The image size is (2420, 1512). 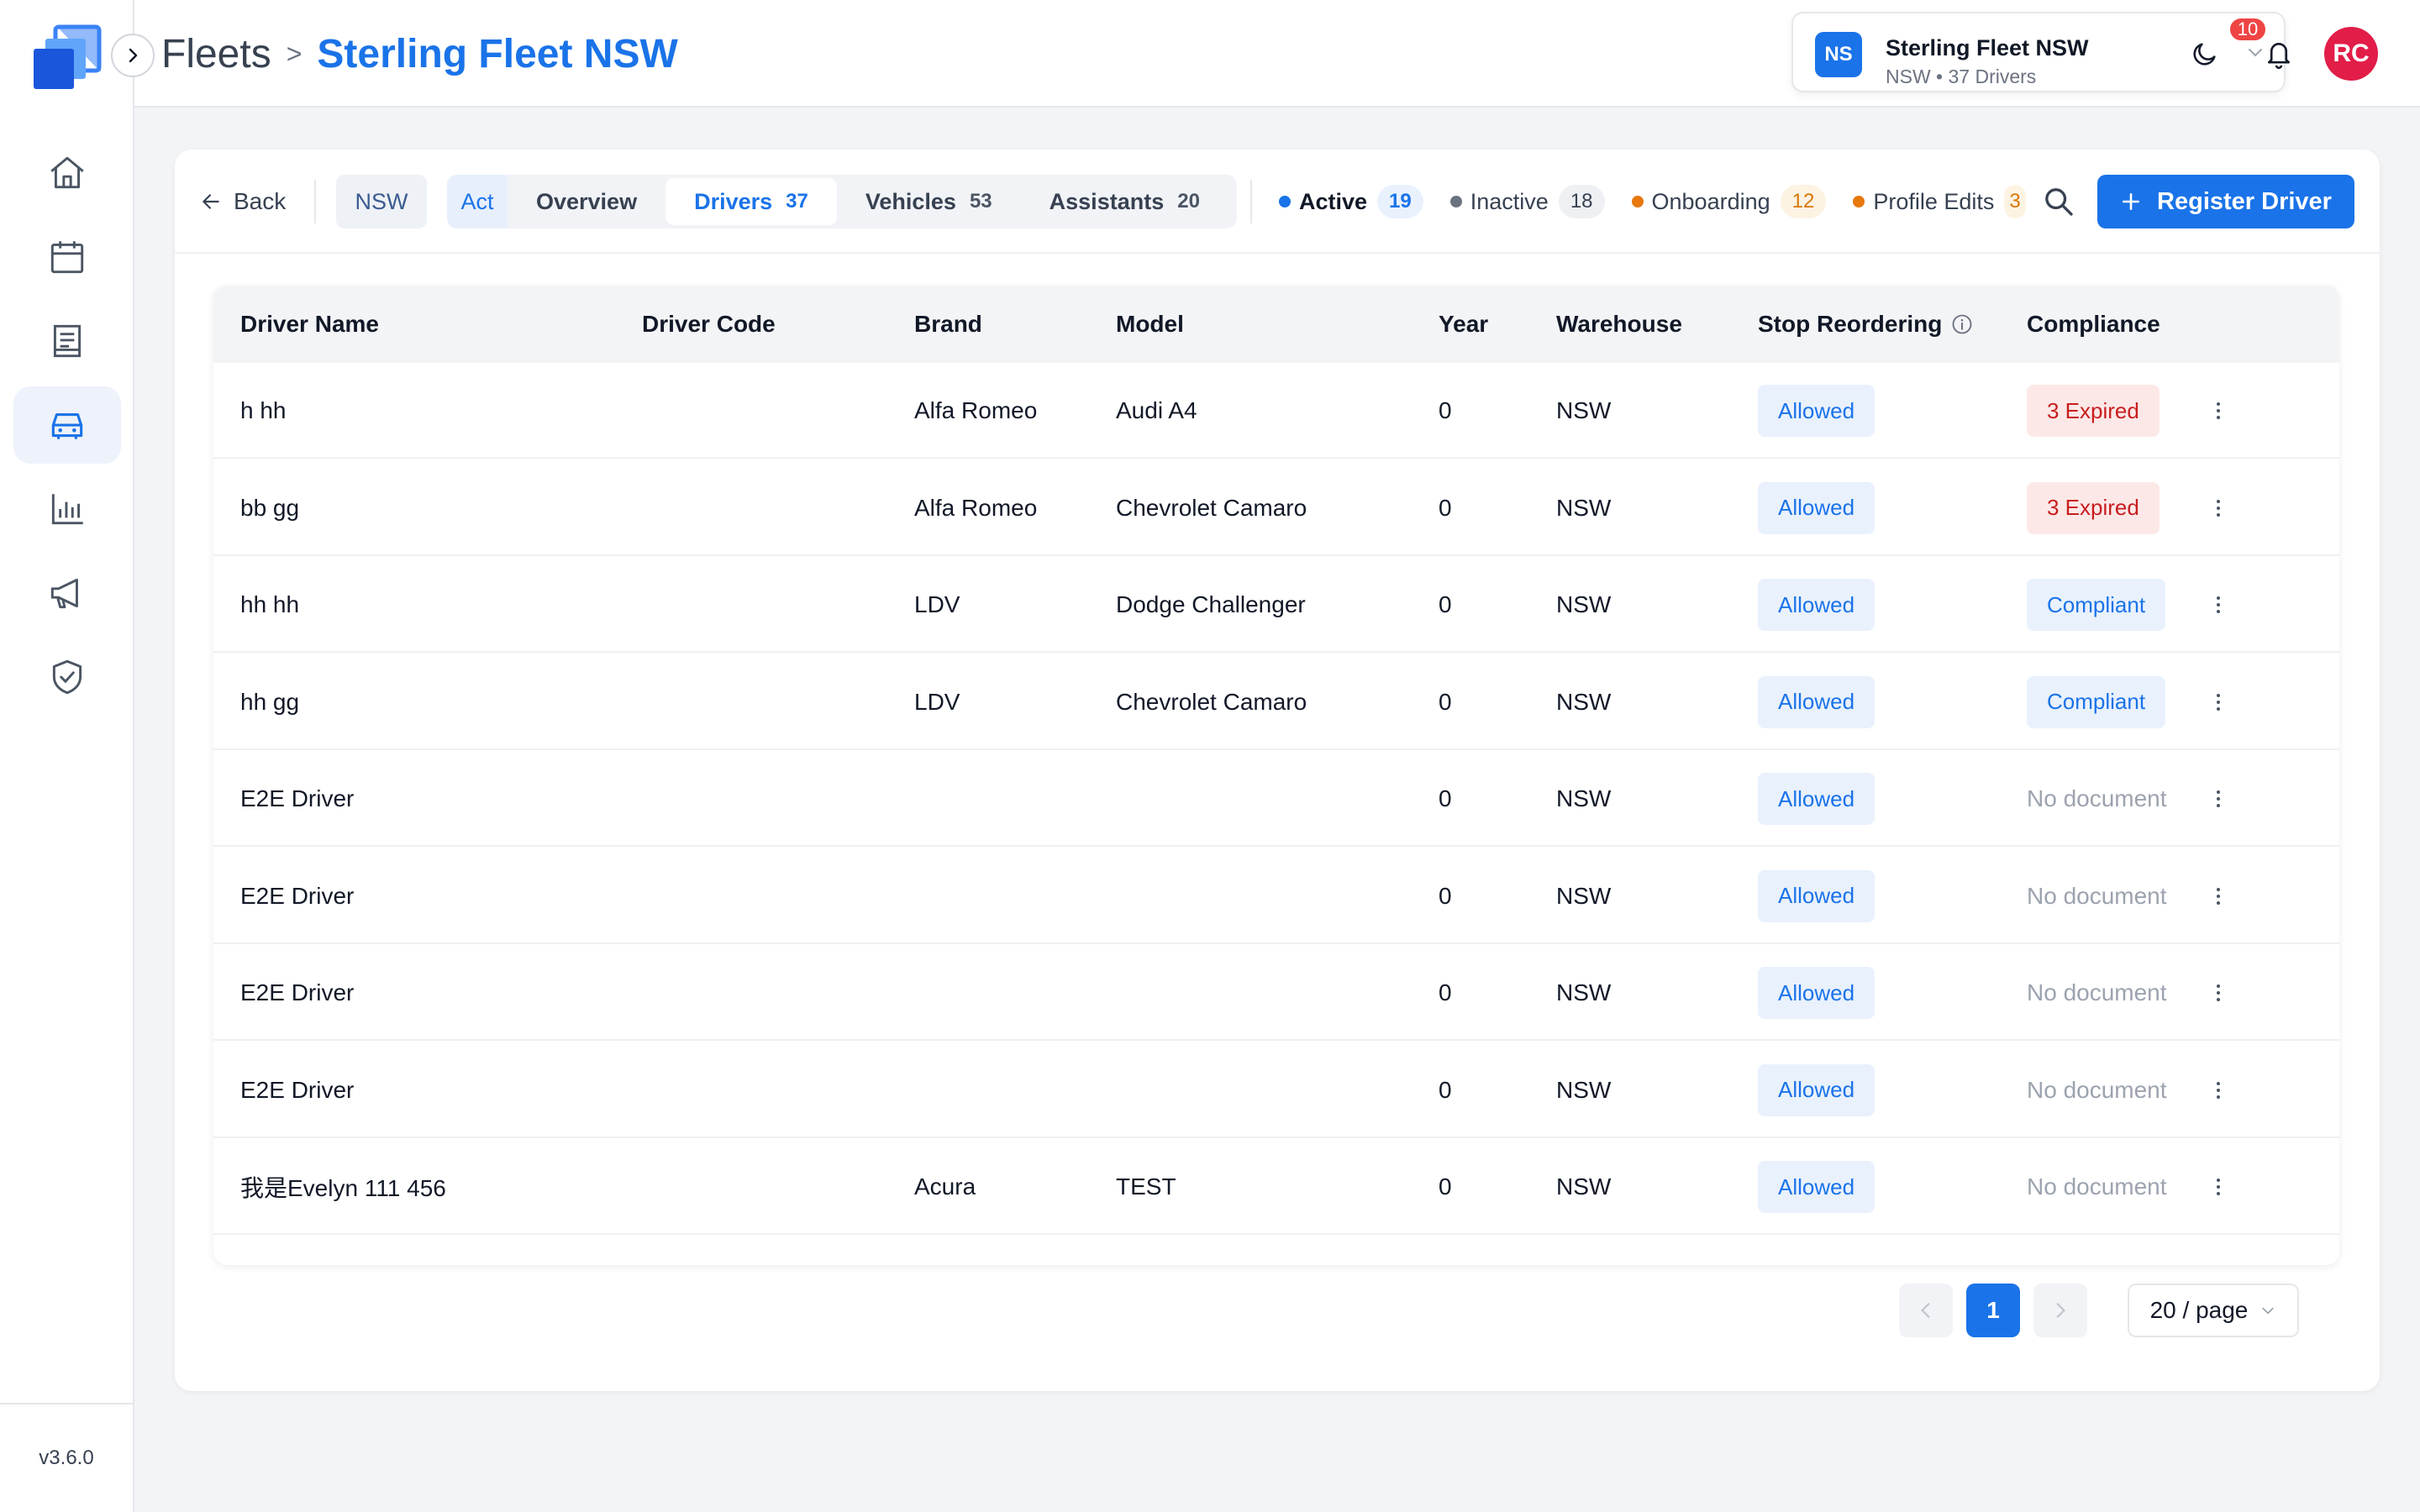 I want to click on user-avatar: RC, so click(x=2351, y=54).